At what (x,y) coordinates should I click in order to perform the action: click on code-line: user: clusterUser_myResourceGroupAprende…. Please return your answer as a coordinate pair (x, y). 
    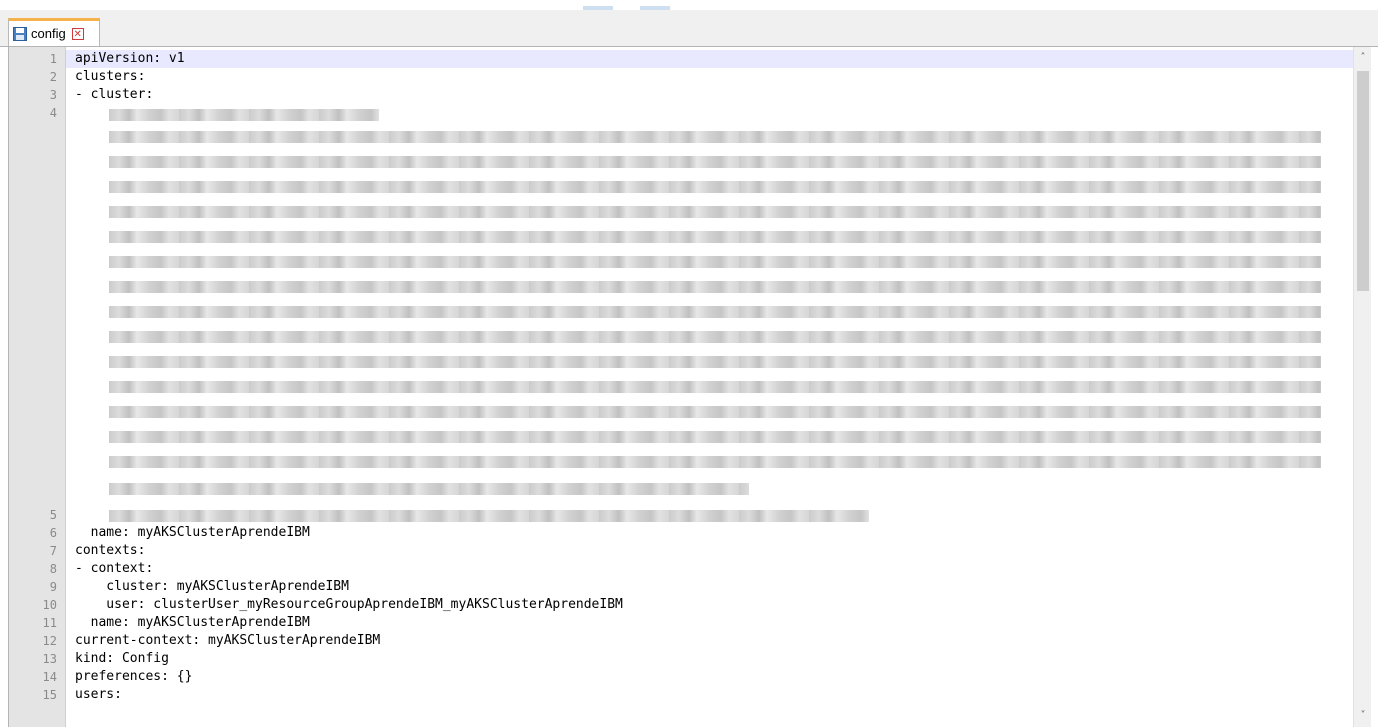
    Looking at the image, I should click on (349, 604).